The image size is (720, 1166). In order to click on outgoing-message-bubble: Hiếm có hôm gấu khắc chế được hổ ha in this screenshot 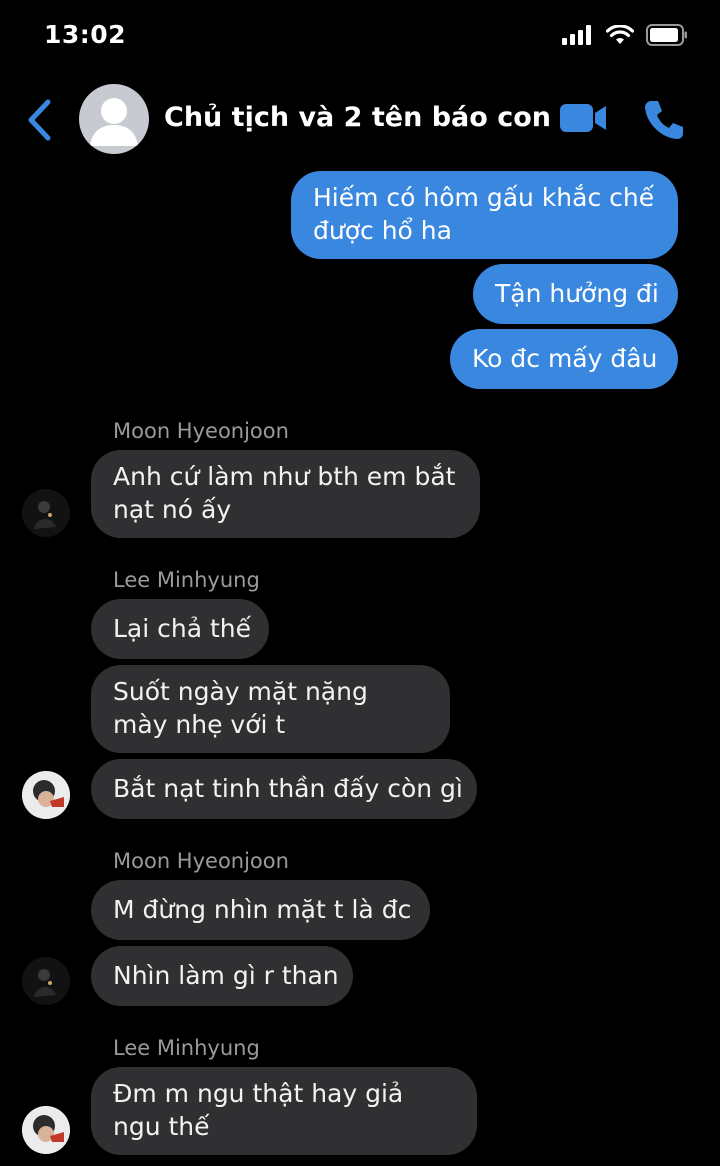, I will do `click(484, 215)`.